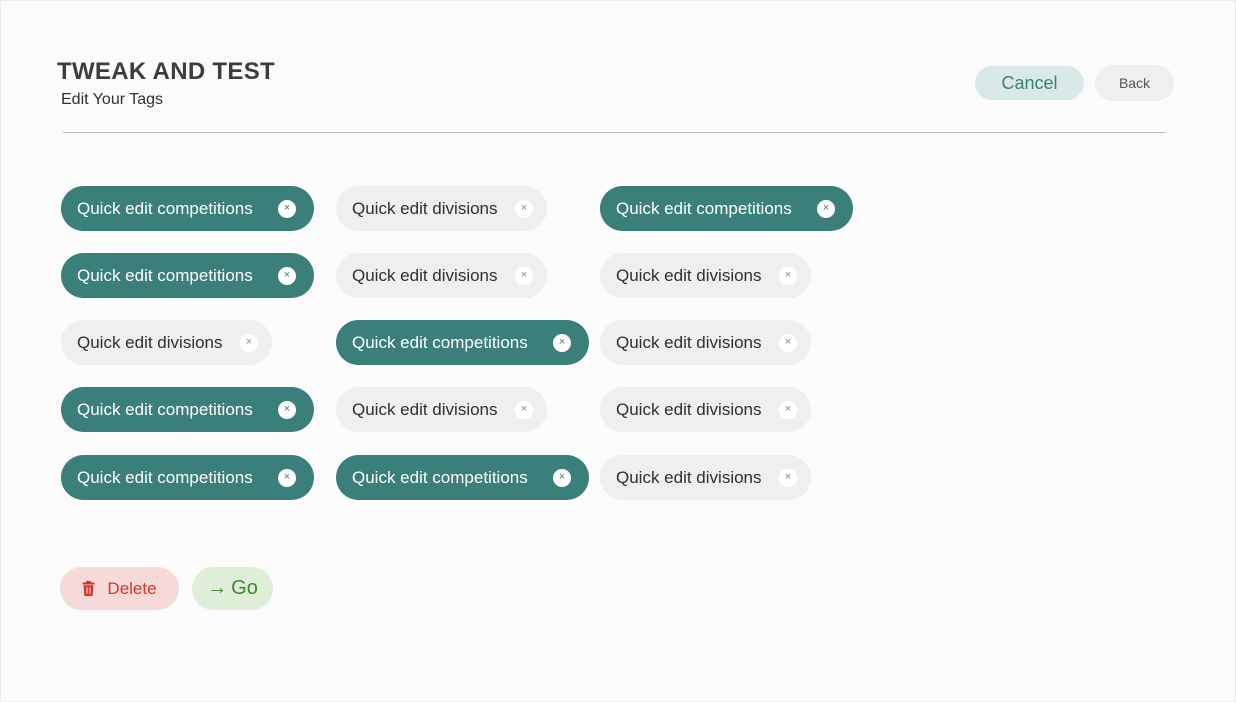  I want to click on page-subtitle: Edit Your Tags, so click(112, 99).